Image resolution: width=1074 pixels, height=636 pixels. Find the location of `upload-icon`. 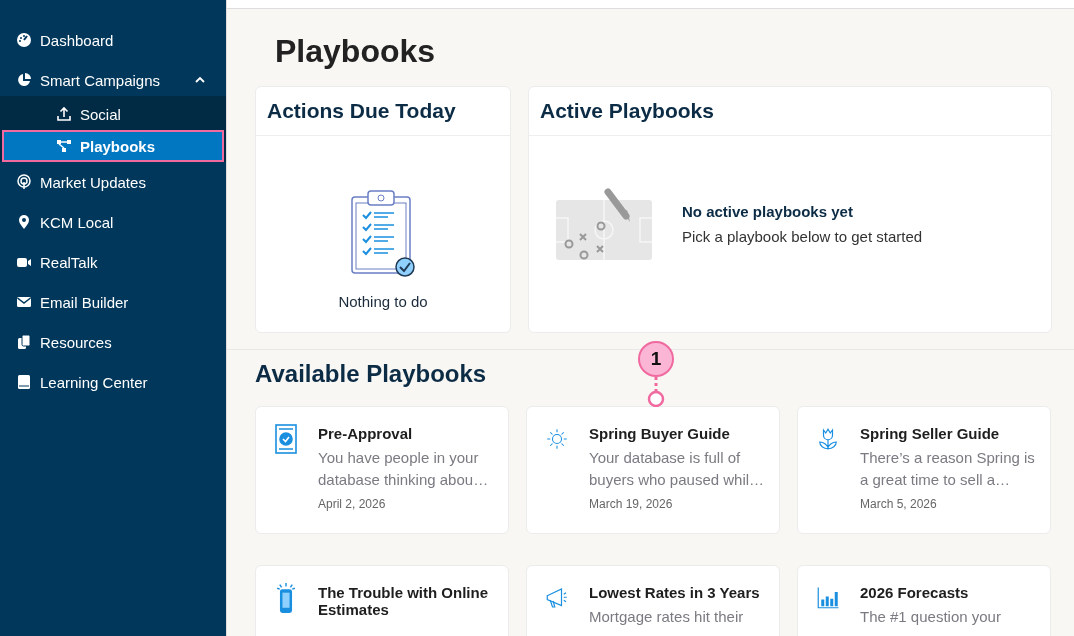

upload-icon is located at coordinates (64, 114).